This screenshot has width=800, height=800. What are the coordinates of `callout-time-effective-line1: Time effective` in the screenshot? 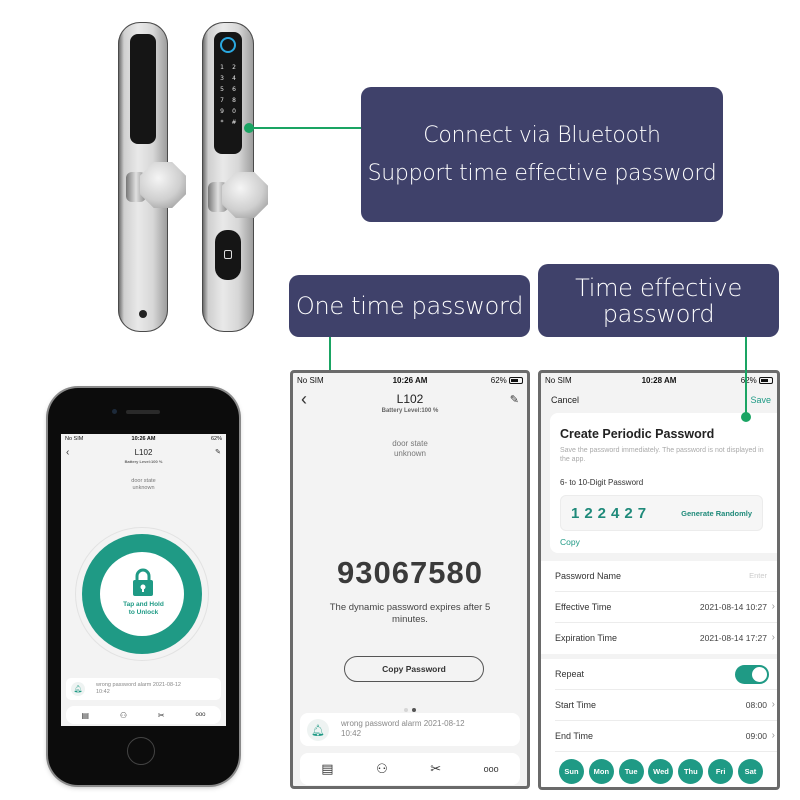 It's located at (658, 287).